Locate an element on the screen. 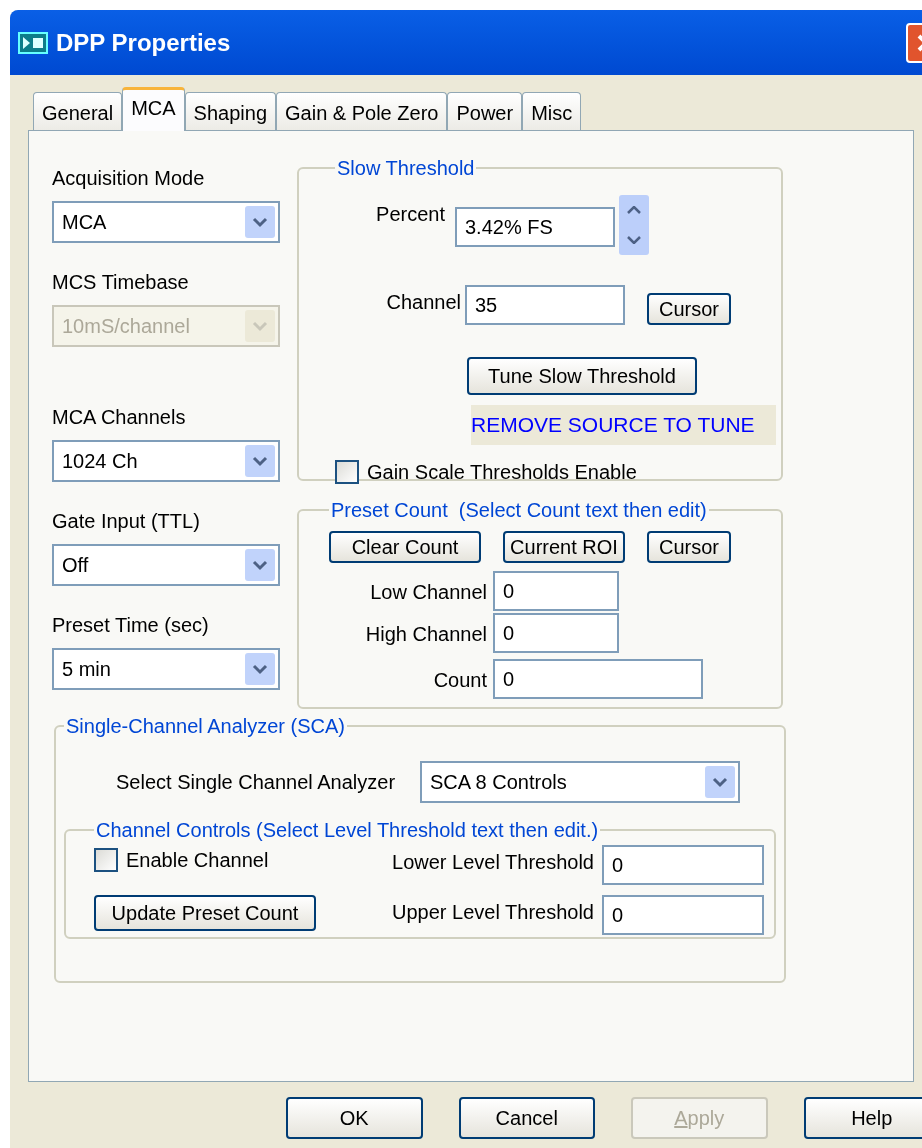  current-roi-button: Current ROI is located at coordinates (564, 547).